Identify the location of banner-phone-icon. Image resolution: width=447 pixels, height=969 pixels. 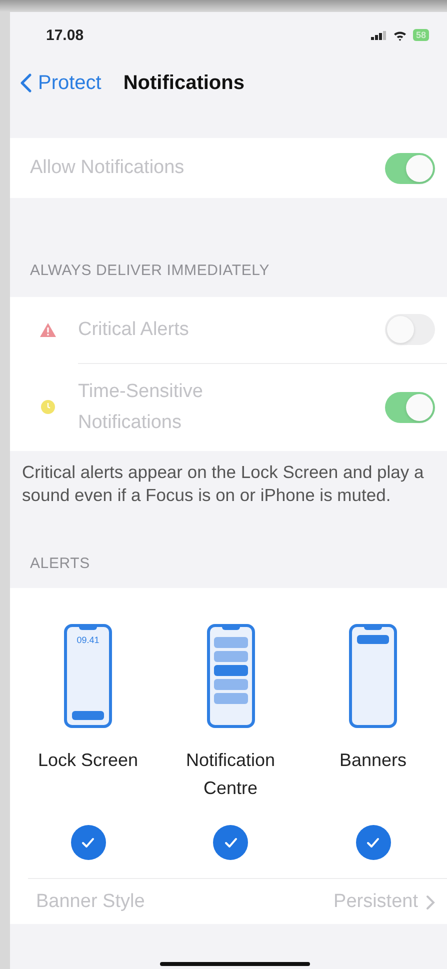
(373, 676).